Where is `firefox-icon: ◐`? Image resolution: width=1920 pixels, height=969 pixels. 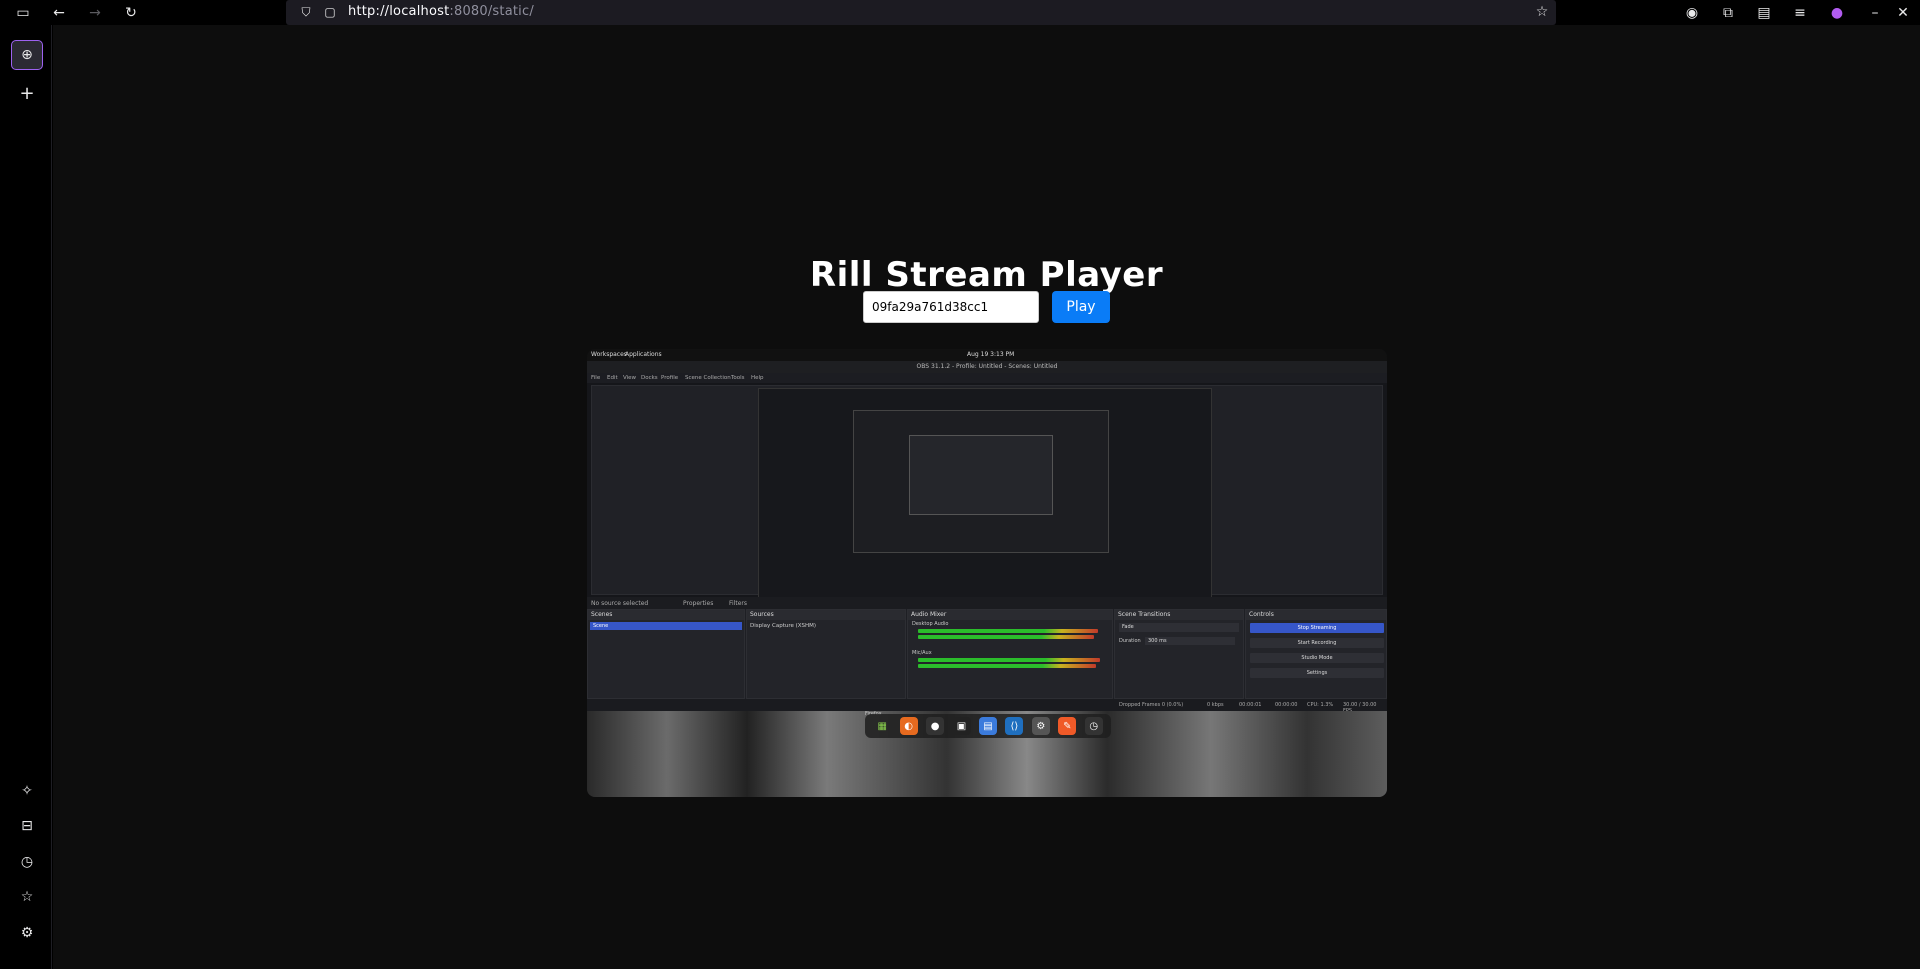
firefox-icon: ◐ is located at coordinates (908, 726).